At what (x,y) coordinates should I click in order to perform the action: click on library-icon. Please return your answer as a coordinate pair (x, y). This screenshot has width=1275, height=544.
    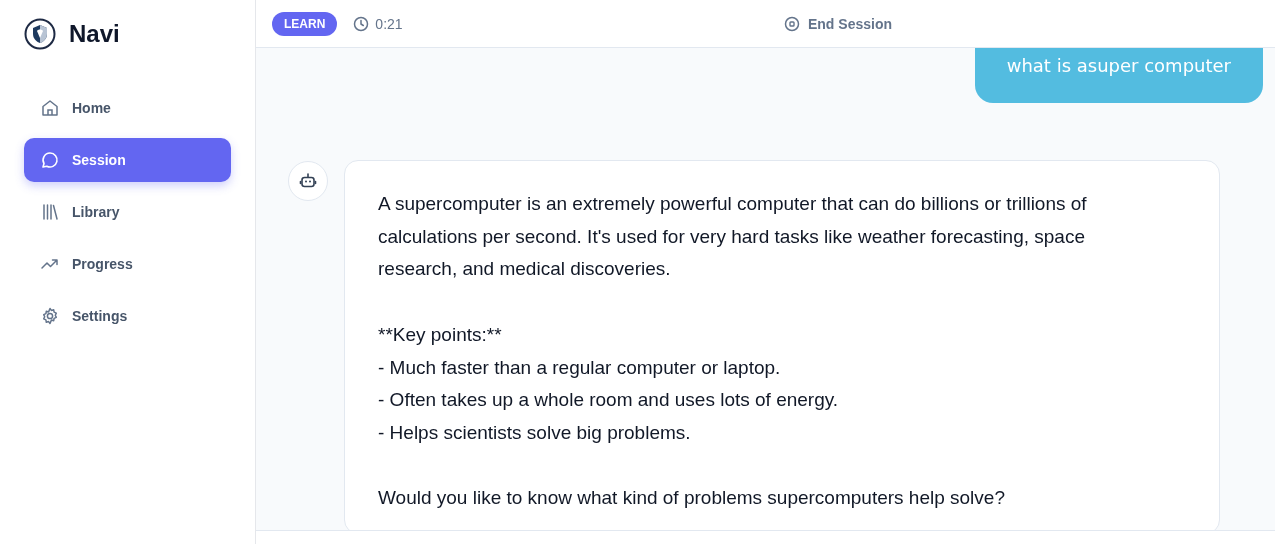
    Looking at the image, I should click on (50, 212).